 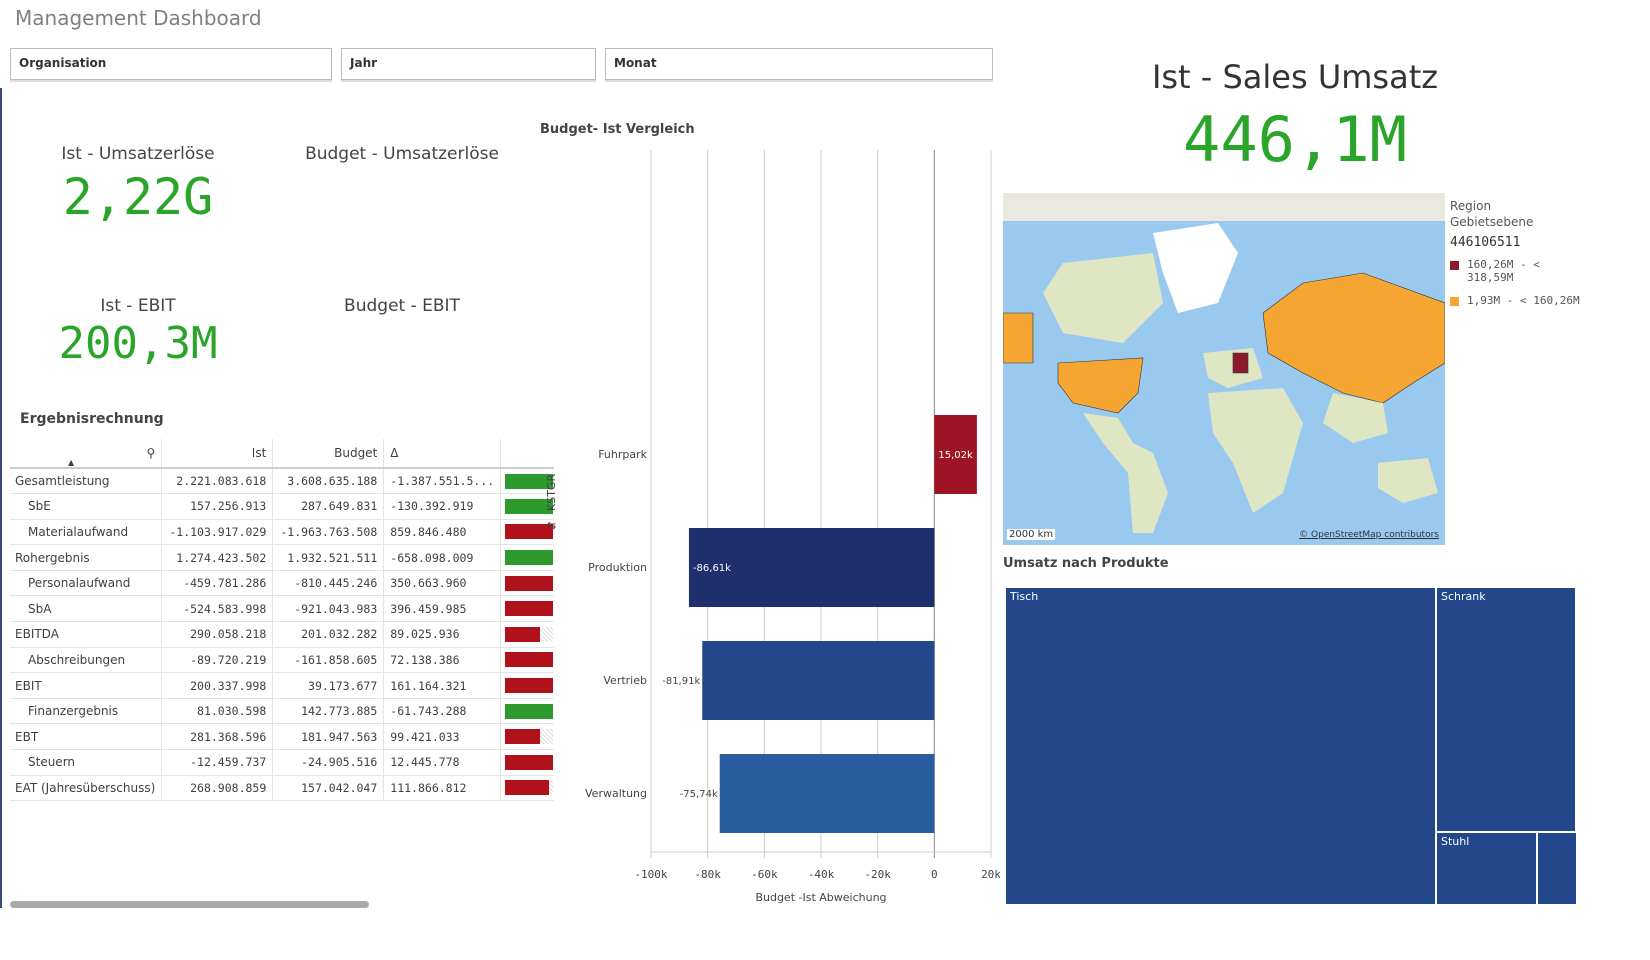 I want to click on ist-value: -12.459.737, so click(x=217, y=762).